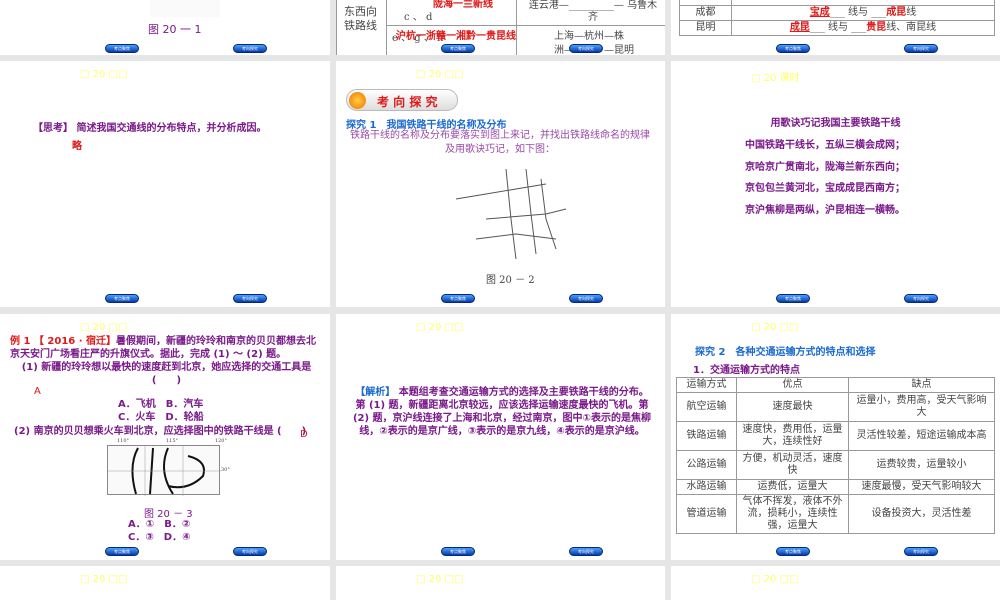 This screenshot has height=600, width=1000. What do you see at coordinates (77, 146) in the screenshot?
I see `think-answer: 略` at bounding box center [77, 146].